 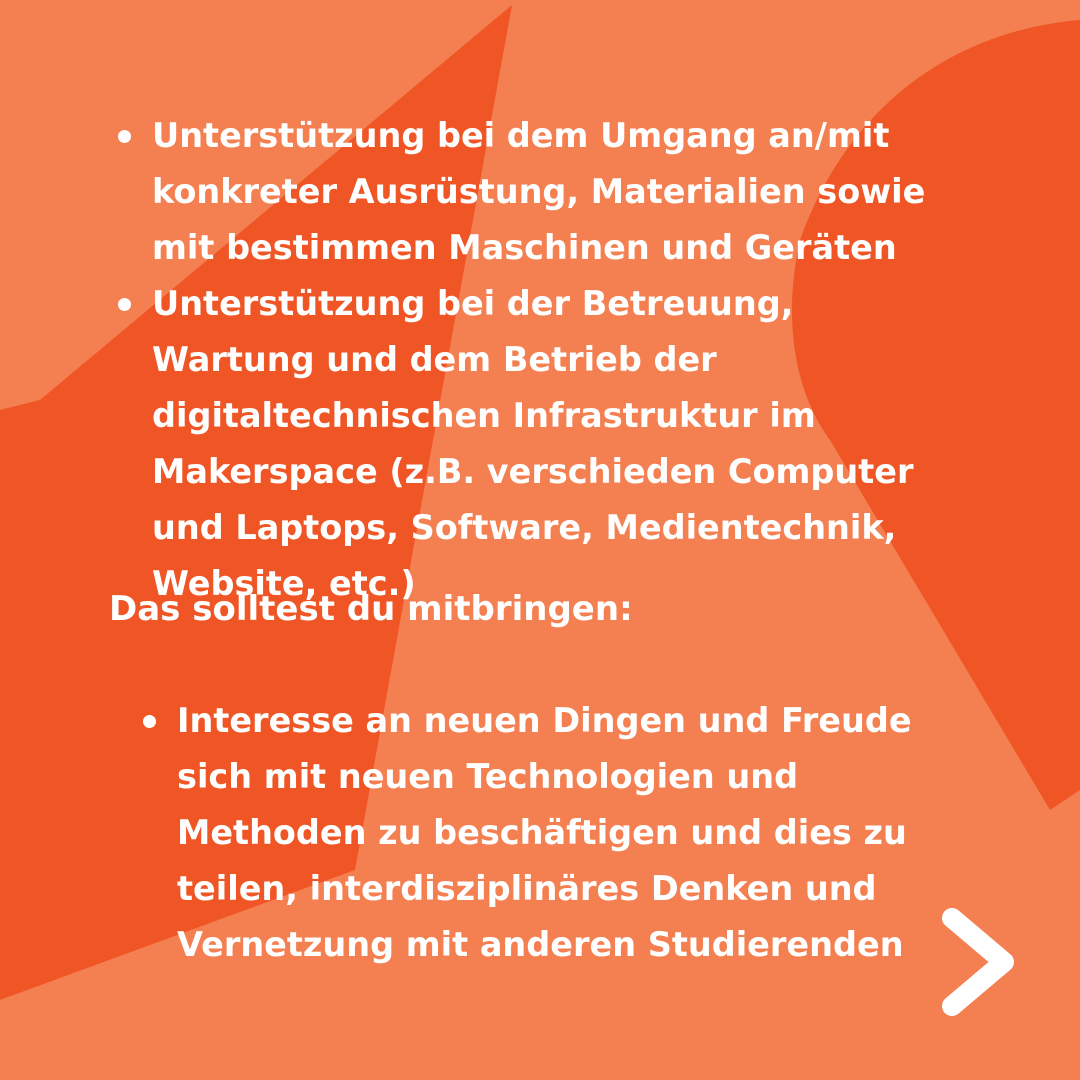 I want to click on chevron-right-icon, so click(x=978, y=962).